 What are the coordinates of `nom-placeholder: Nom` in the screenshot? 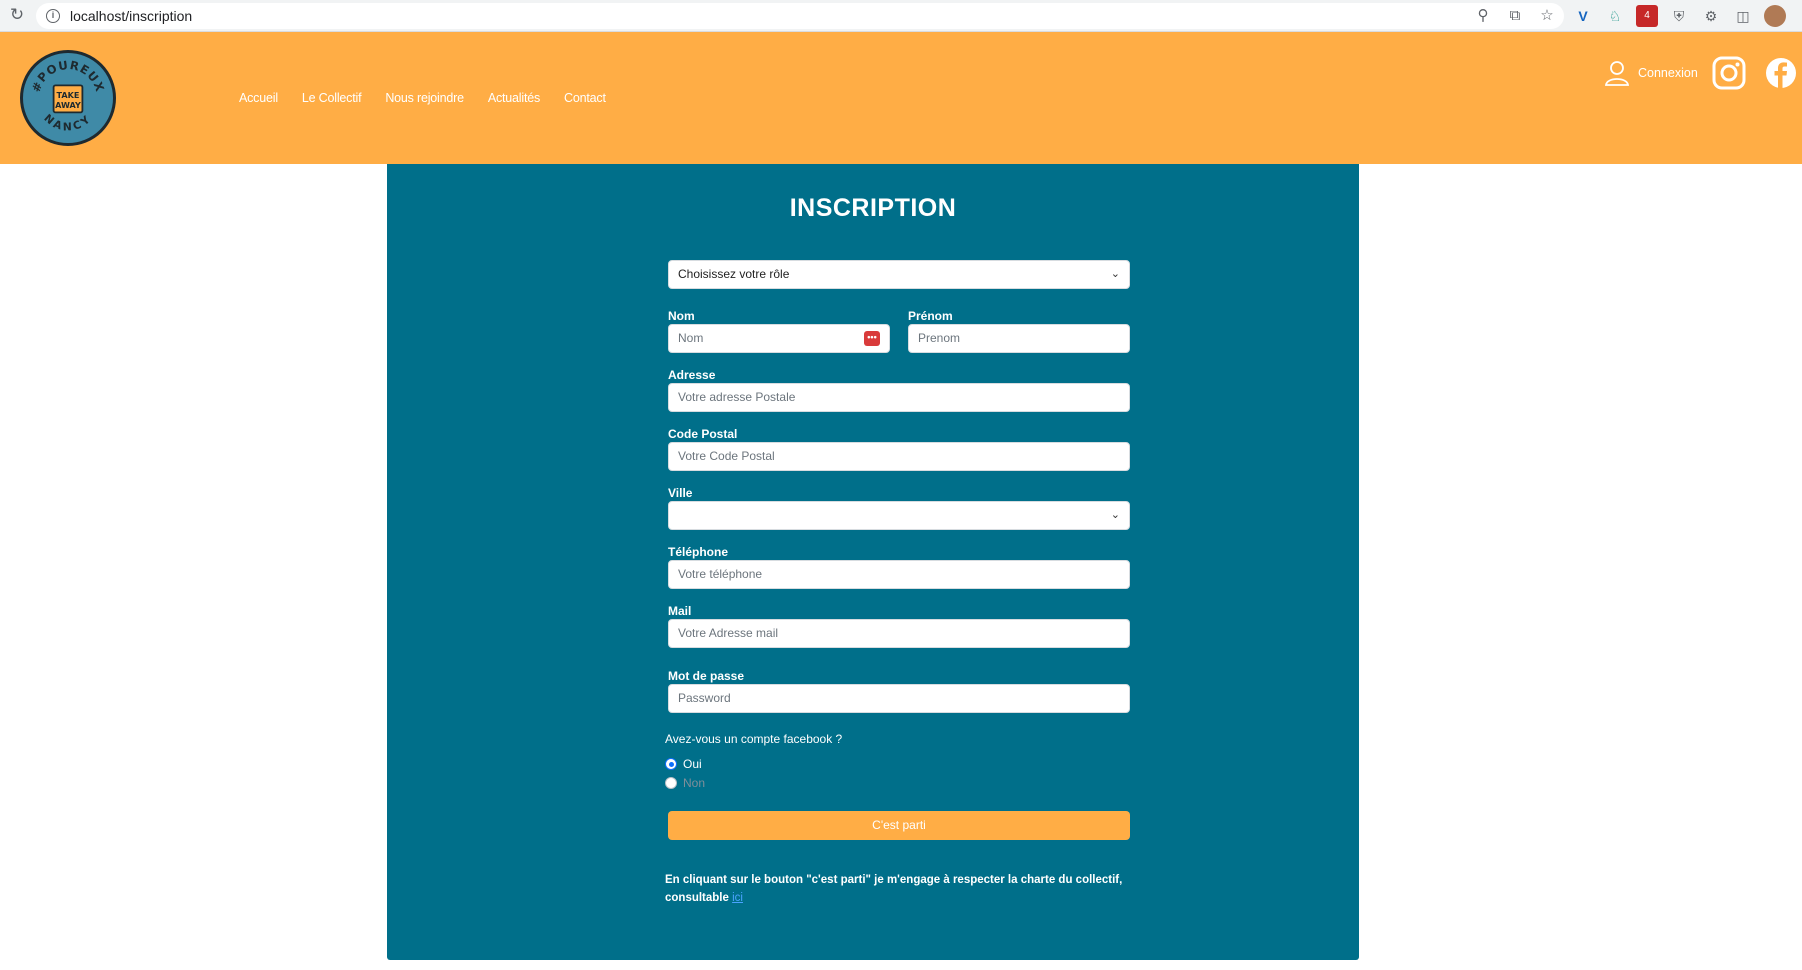 It's located at (691, 338).